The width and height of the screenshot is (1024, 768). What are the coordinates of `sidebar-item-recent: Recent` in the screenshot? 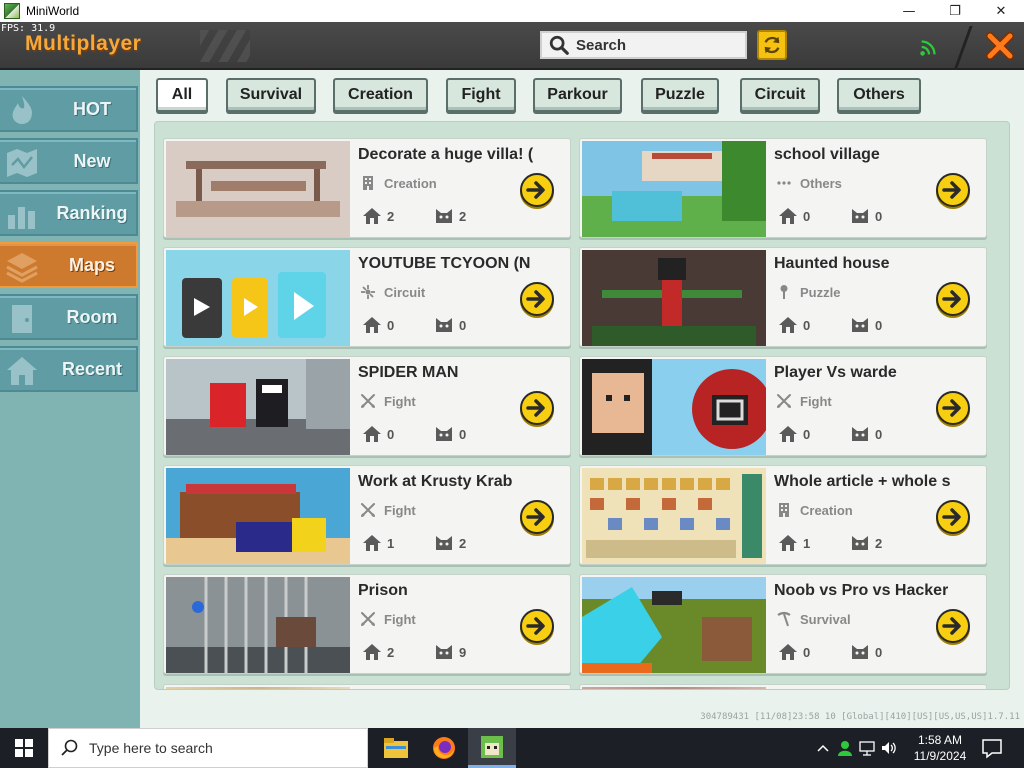 It's located at (69, 369).